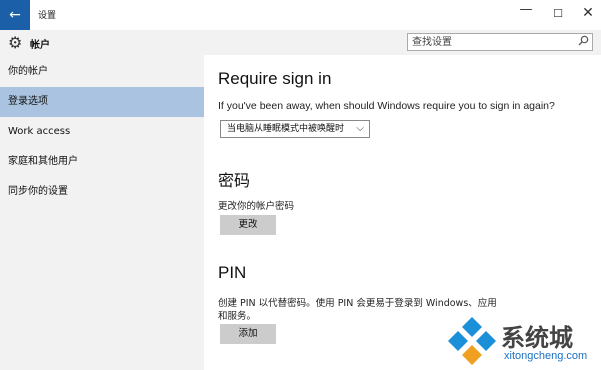  I want to click on password-description: 更改你的帐户密码, so click(256, 206).